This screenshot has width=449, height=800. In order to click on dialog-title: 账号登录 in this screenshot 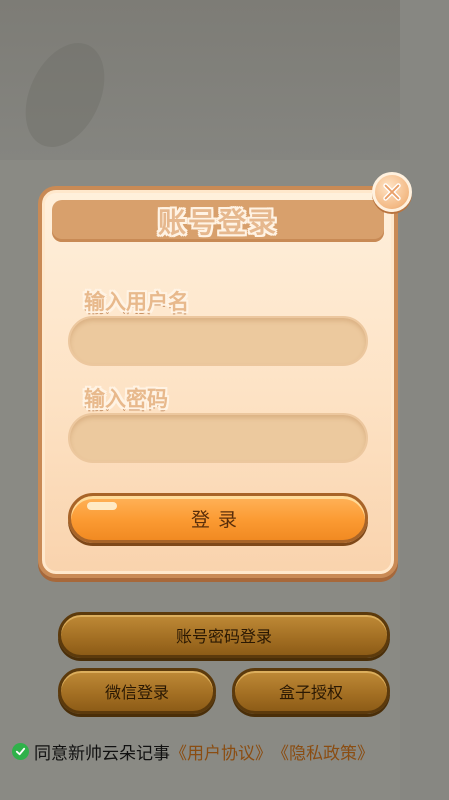, I will do `click(217, 222)`.